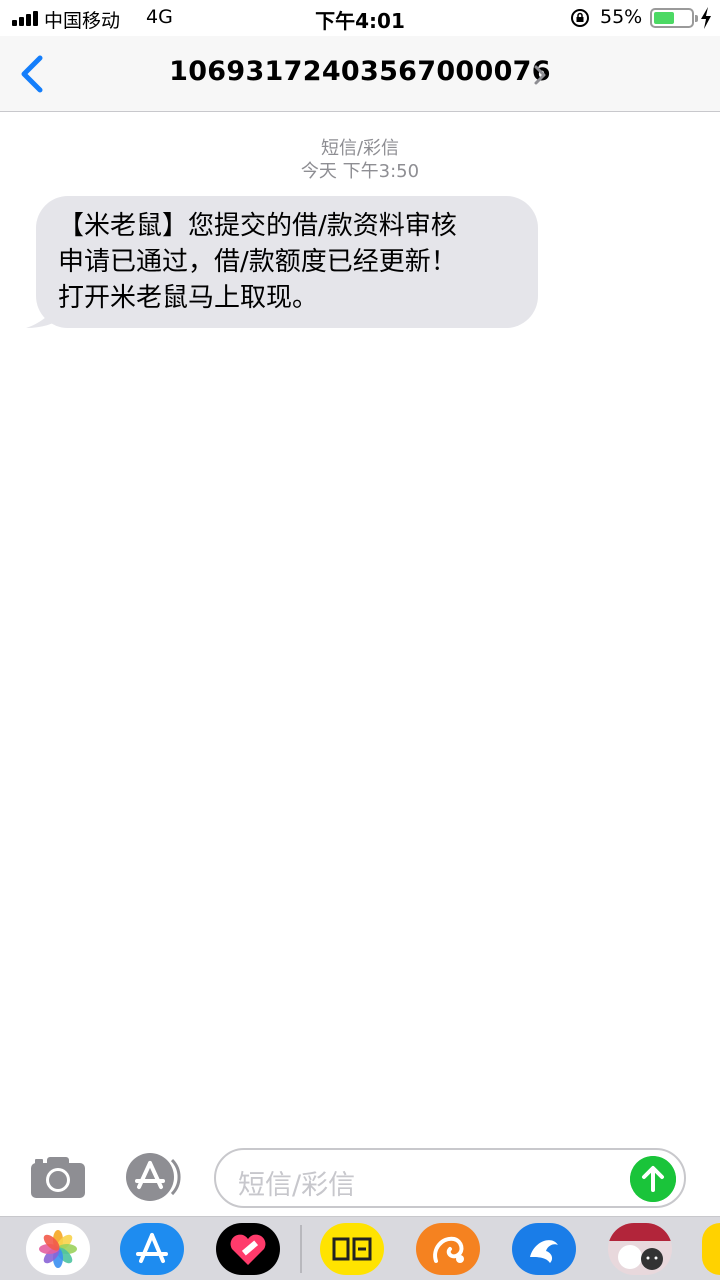 The width and height of the screenshot is (720, 1280). Describe the element at coordinates (301, 1249) in the screenshot. I see `drawer-divider` at that location.